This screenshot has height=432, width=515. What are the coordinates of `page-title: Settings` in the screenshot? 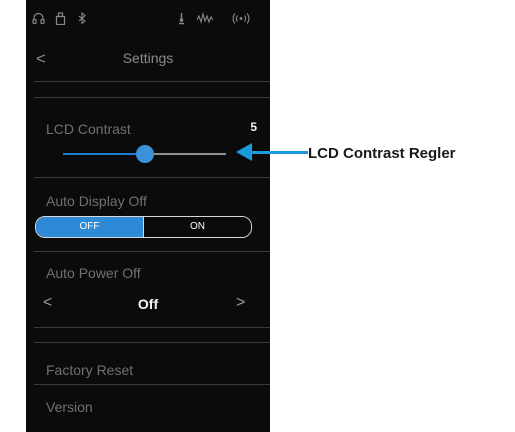 It's located at (148, 58).